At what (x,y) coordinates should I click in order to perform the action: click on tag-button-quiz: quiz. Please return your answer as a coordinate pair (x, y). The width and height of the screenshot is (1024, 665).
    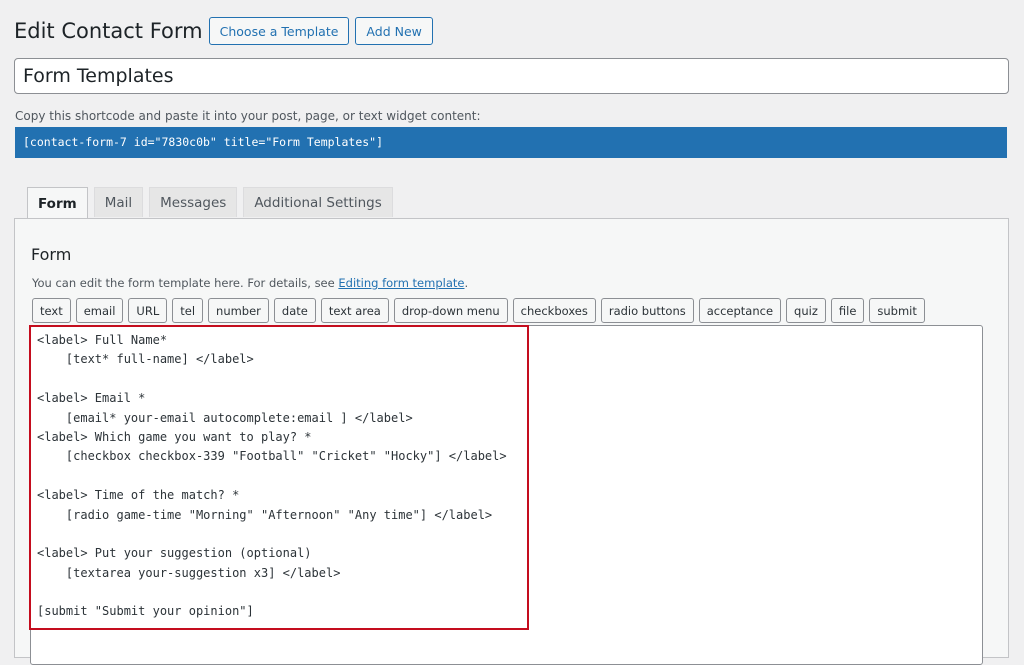
    Looking at the image, I should click on (806, 310).